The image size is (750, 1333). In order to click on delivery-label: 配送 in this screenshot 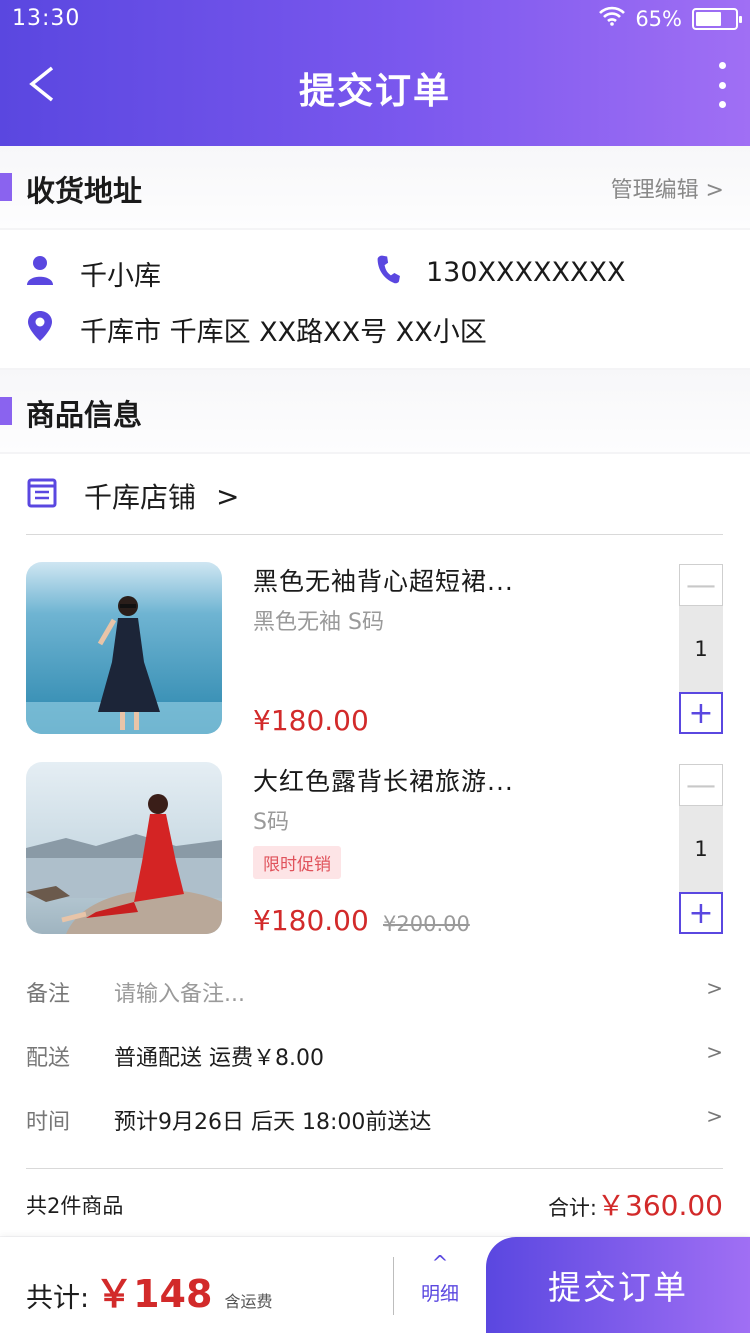, I will do `click(48, 1058)`.